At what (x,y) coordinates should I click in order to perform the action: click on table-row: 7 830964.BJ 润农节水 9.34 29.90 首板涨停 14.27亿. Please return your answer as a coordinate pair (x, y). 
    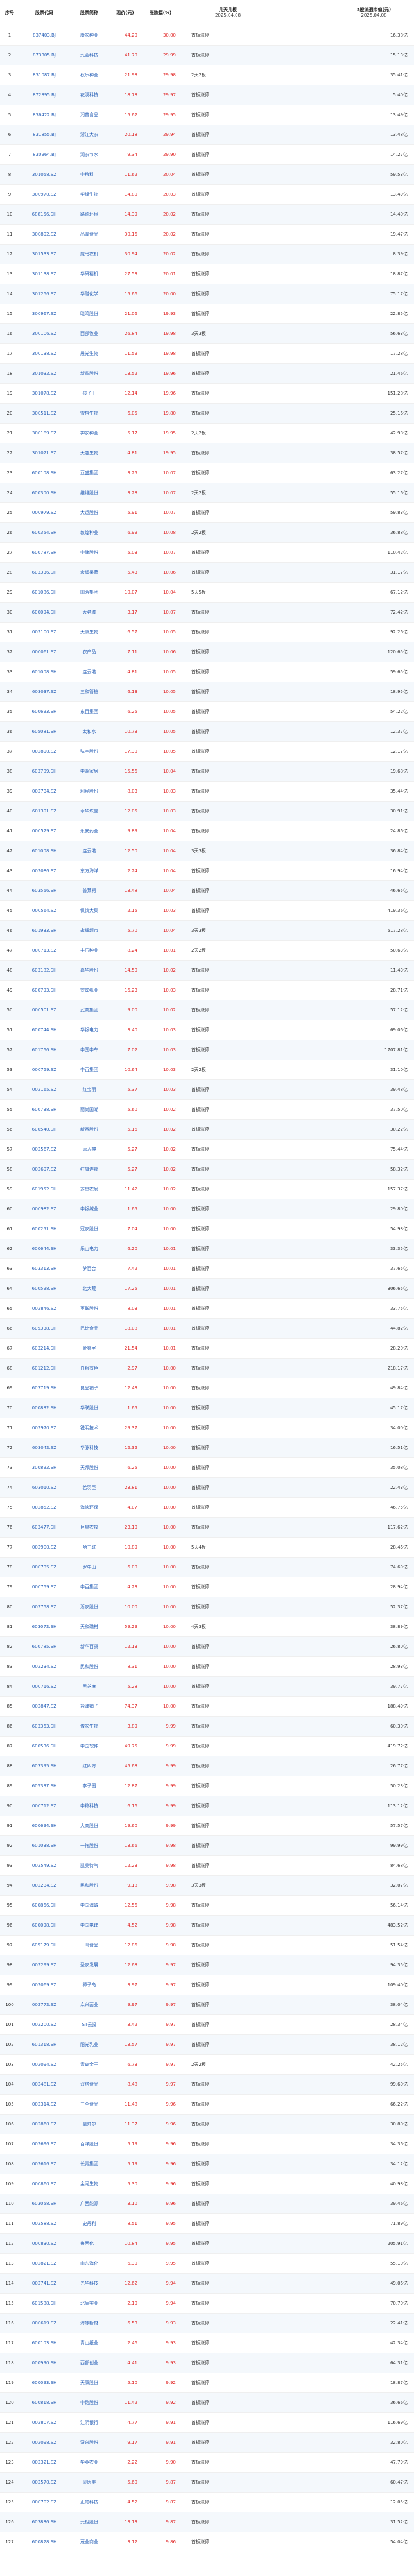
    Looking at the image, I should click on (207, 155).